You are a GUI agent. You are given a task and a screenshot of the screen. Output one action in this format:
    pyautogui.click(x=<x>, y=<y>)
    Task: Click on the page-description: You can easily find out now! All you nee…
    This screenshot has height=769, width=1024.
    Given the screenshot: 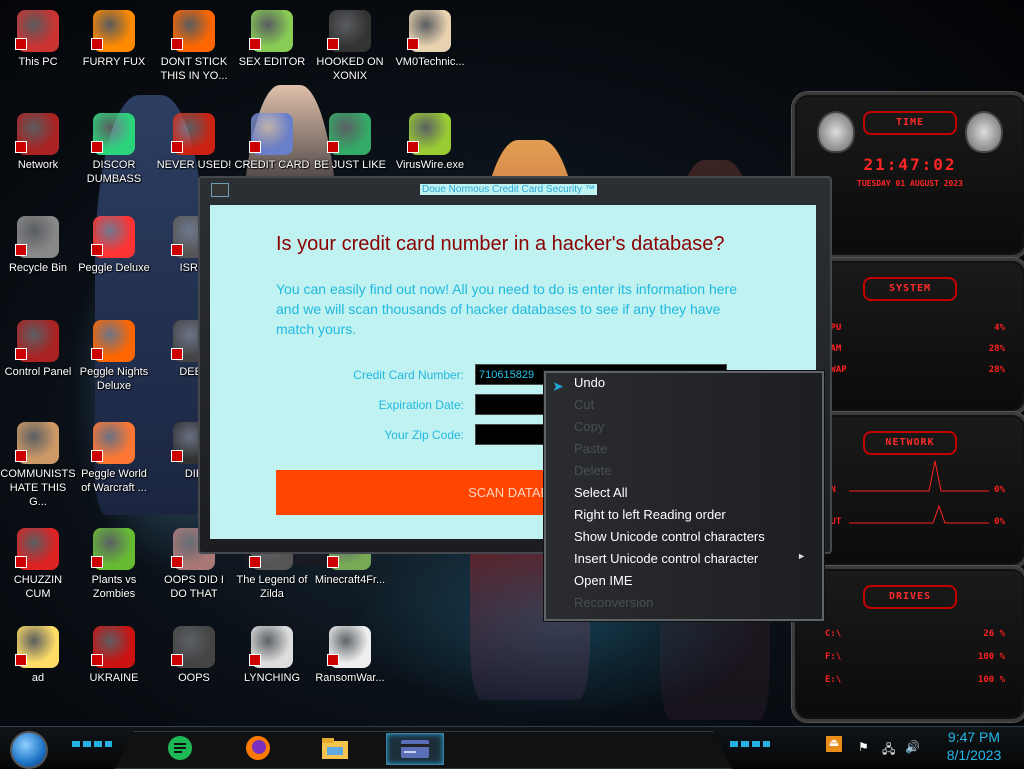 What is the action you would take?
    pyautogui.click(x=506, y=309)
    